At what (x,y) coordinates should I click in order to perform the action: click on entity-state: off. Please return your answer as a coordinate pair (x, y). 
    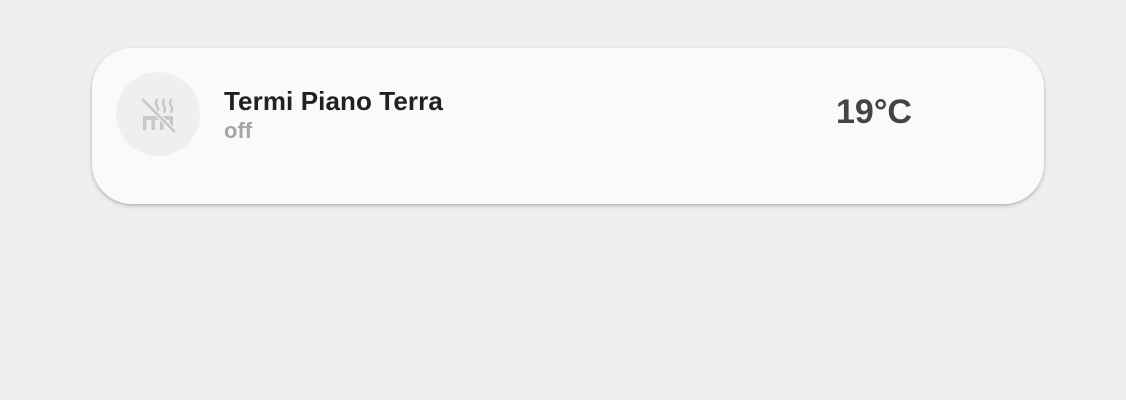
    Looking at the image, I should click on (238, 130).